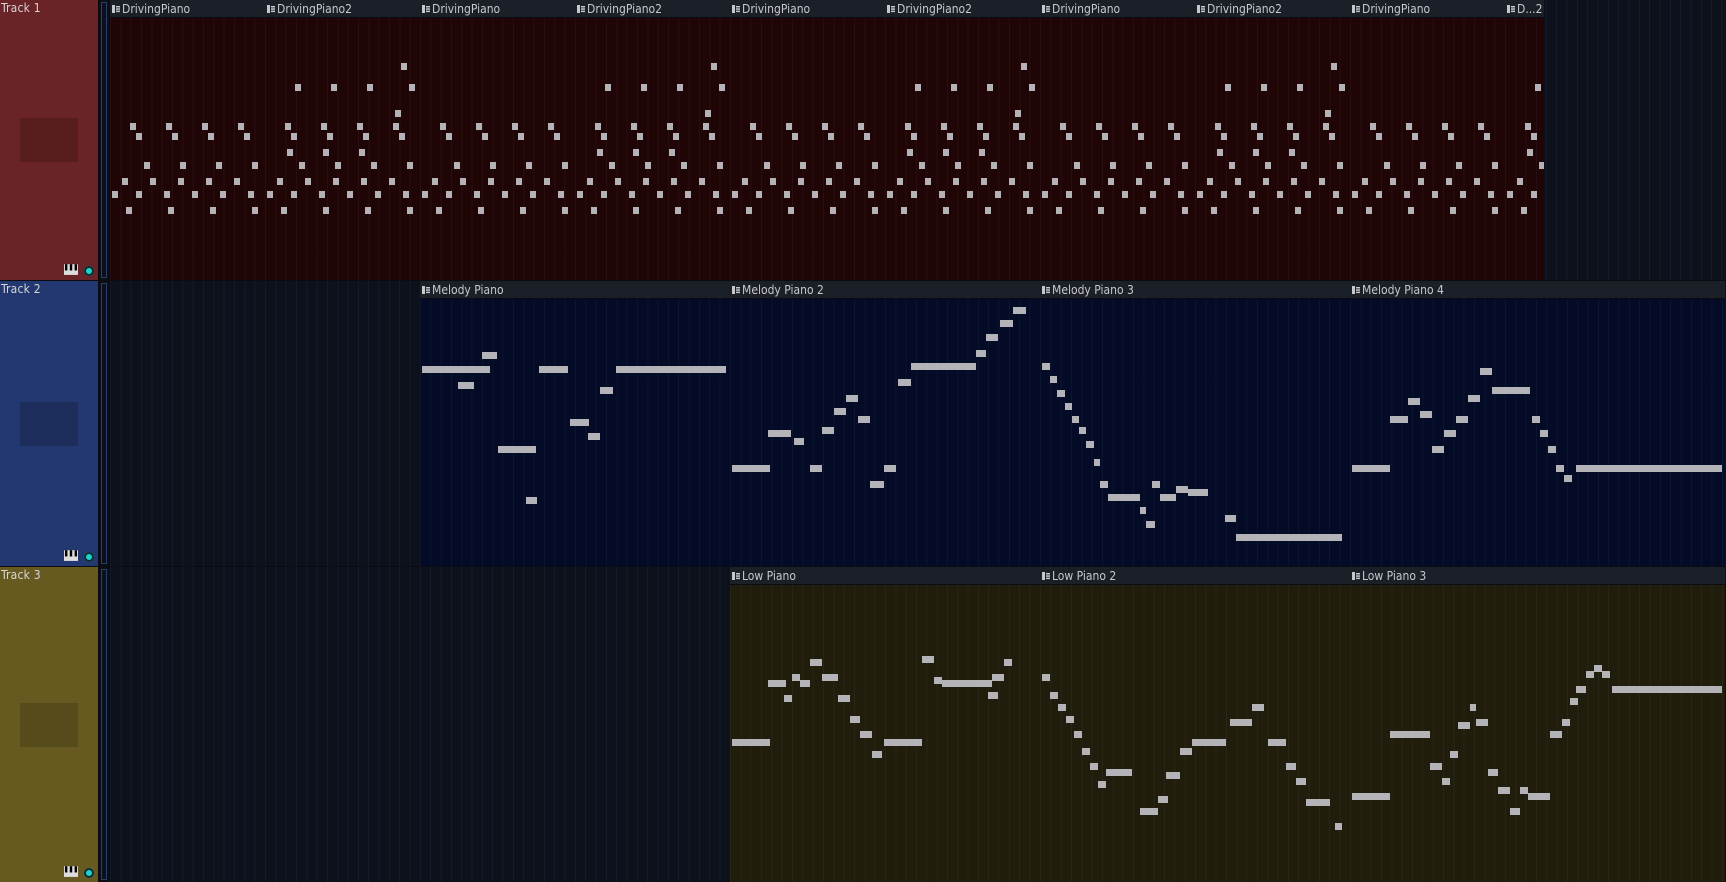 The width and height of the screenshot is (1726, 882). I want to click on clip-title-bar: Low Piano 3, so click(1537, 576).